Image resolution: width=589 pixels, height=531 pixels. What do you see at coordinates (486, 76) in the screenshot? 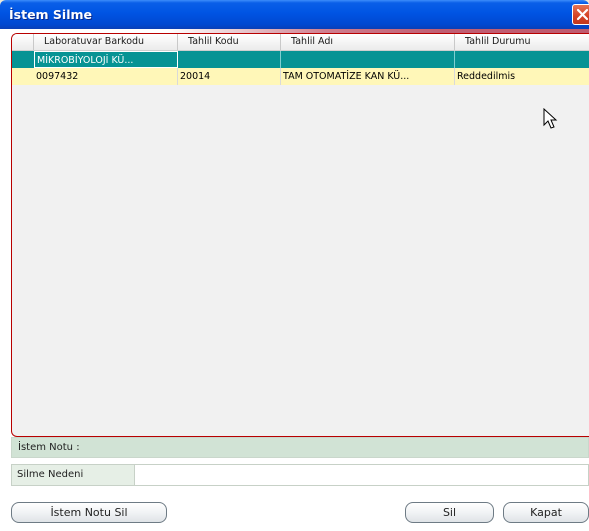
I see `cell-durum: Reddedilmis` at bounding box center [486, 76].